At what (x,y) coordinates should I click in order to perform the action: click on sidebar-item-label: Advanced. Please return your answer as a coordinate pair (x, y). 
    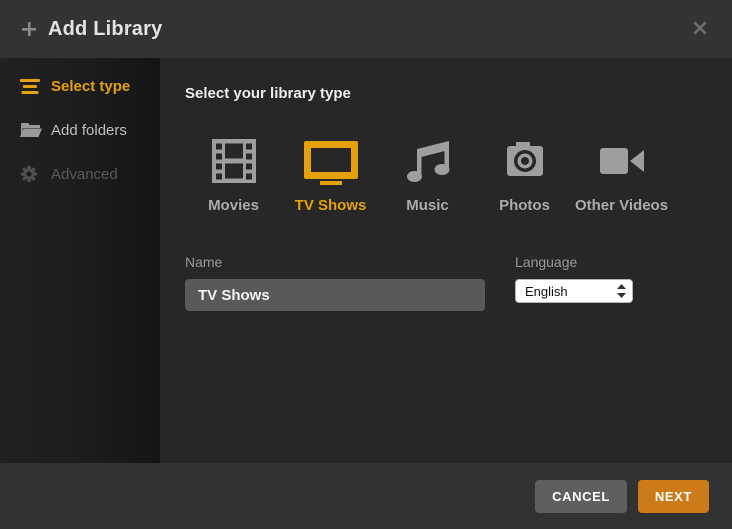
    Looking at the image, I should click on (84, 174).